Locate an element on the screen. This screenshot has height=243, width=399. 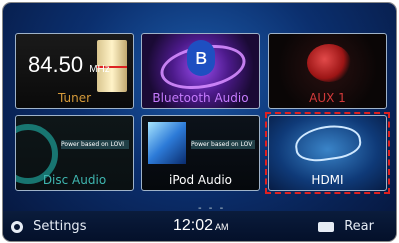
disc-track-list: Power based on LOVI is located at coordinates (95, 140).